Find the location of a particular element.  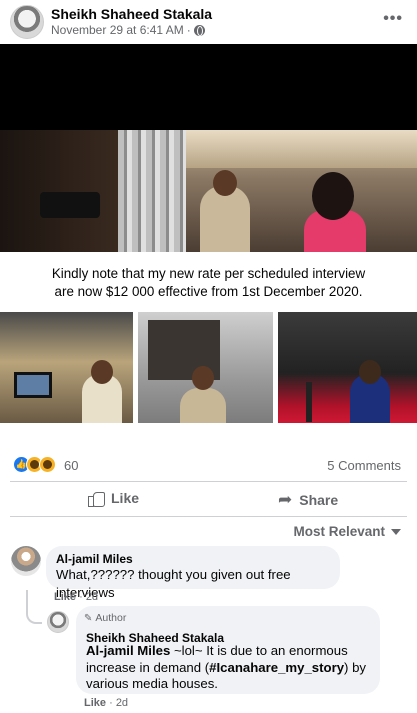

divider-bottom is located at coordinates (208, 516).